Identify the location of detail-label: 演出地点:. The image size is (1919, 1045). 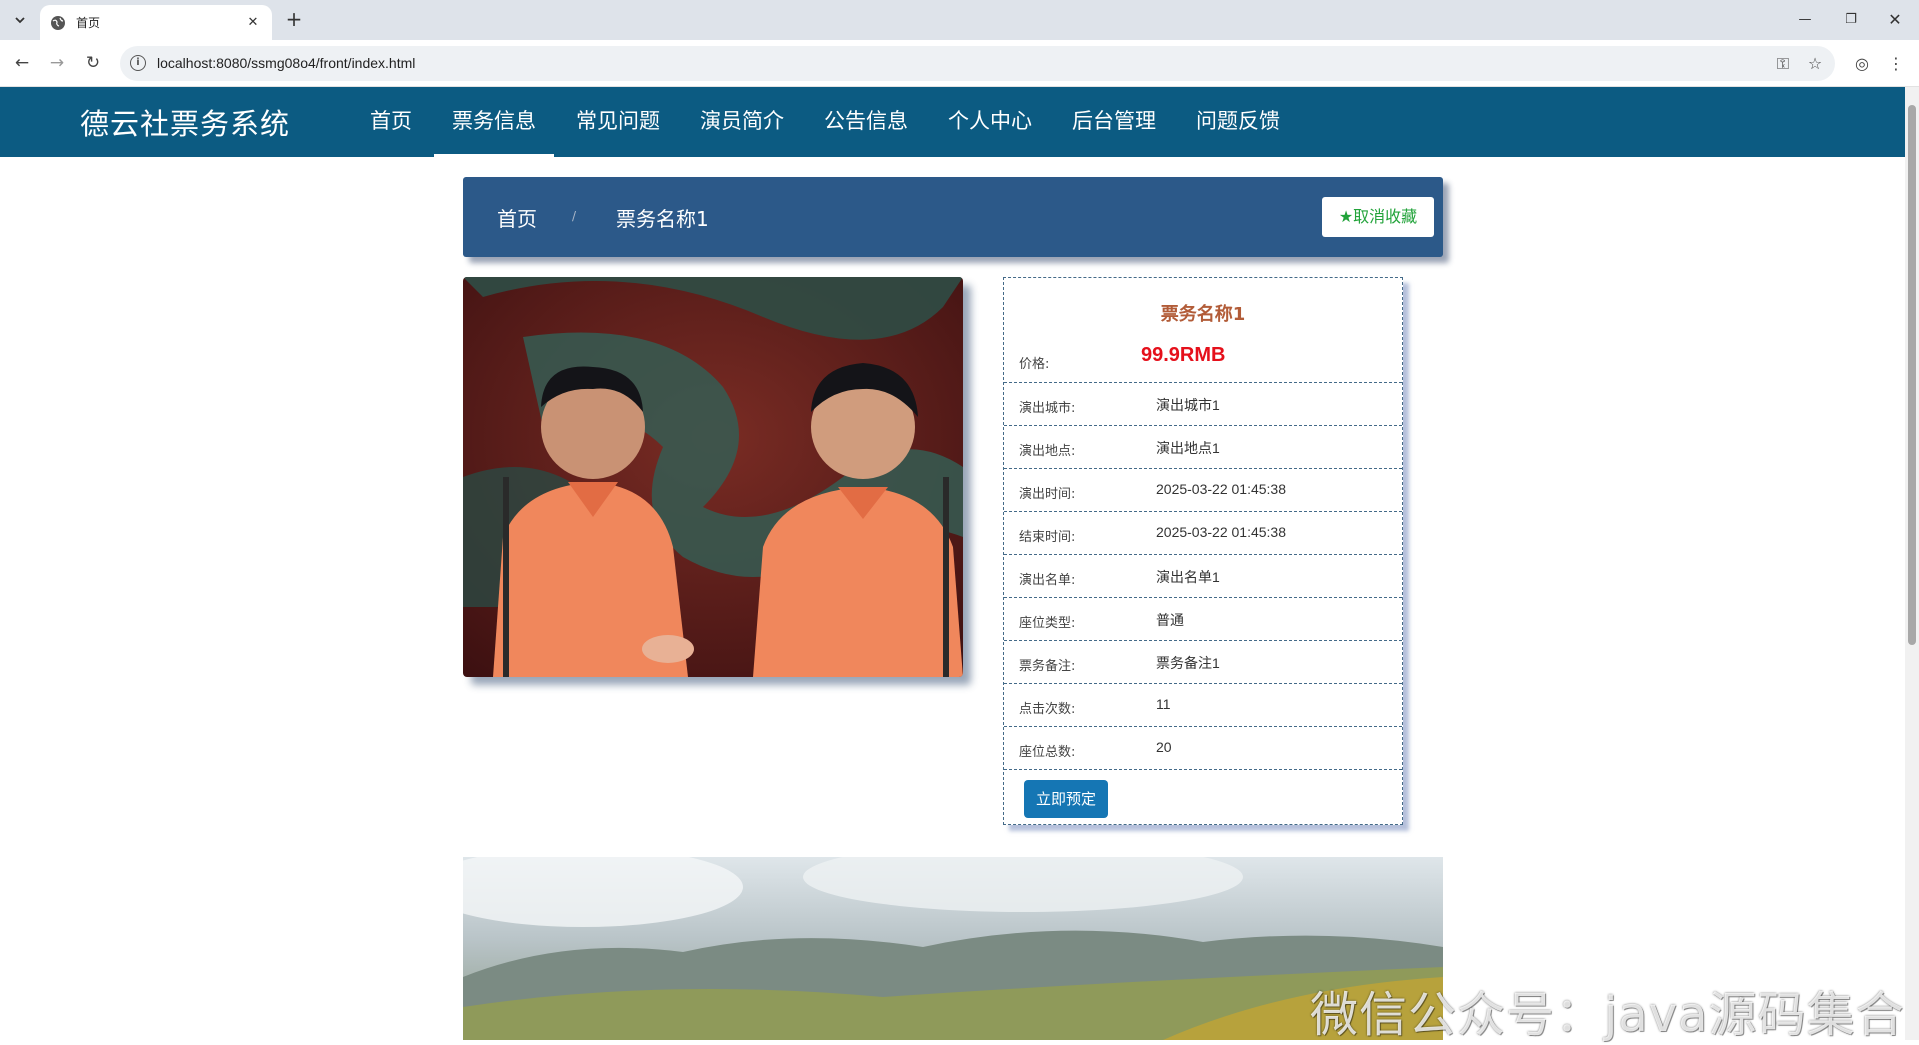
(1047, 451).